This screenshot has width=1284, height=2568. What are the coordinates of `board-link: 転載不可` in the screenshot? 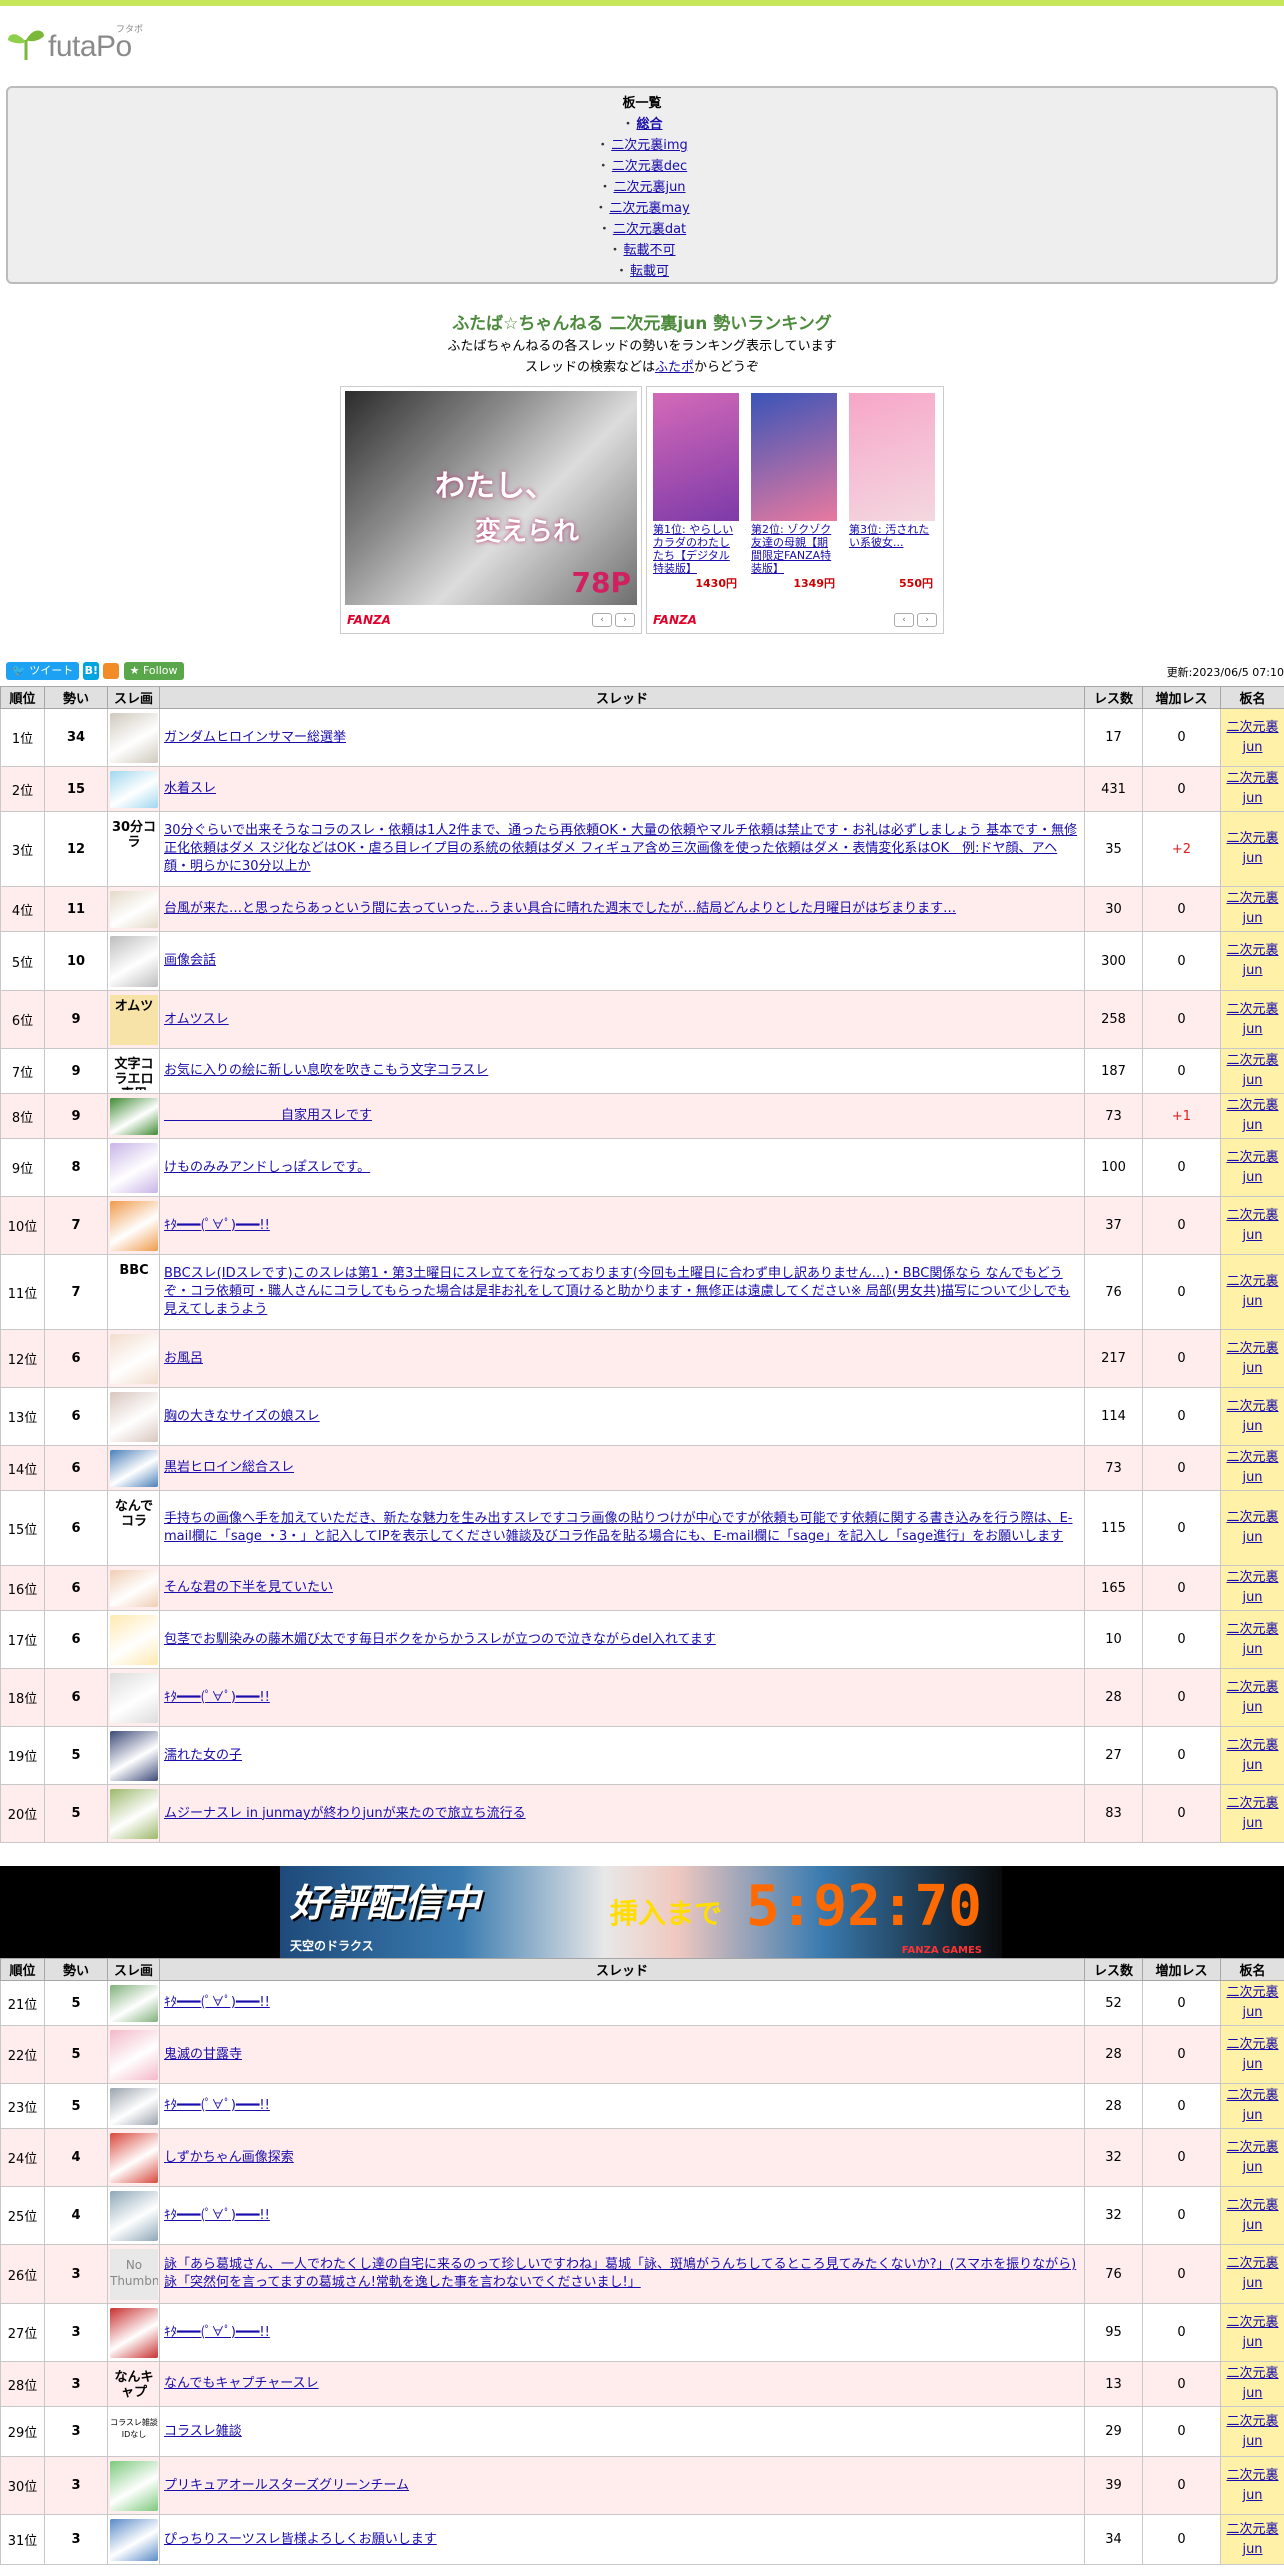 It's located at (650, 250).